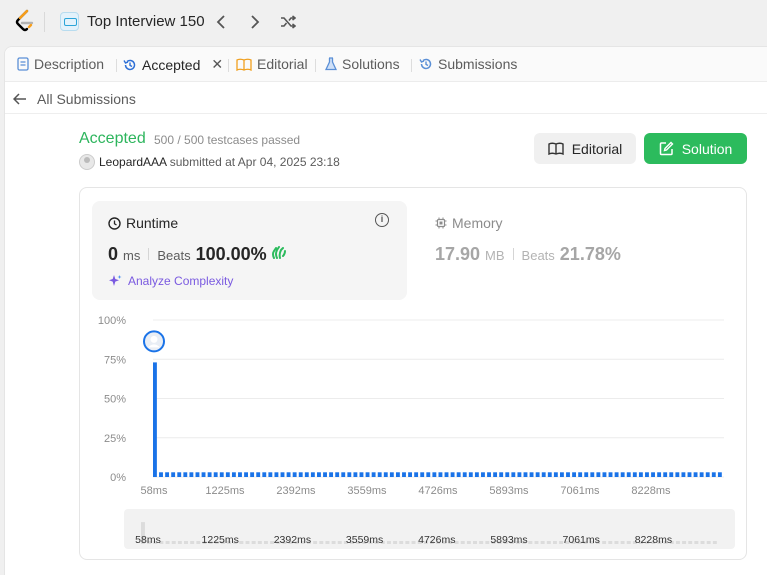 This screenshot has width=767, height=575. I want to click on all-submissions-link: All Submissions, so click(74, 99).